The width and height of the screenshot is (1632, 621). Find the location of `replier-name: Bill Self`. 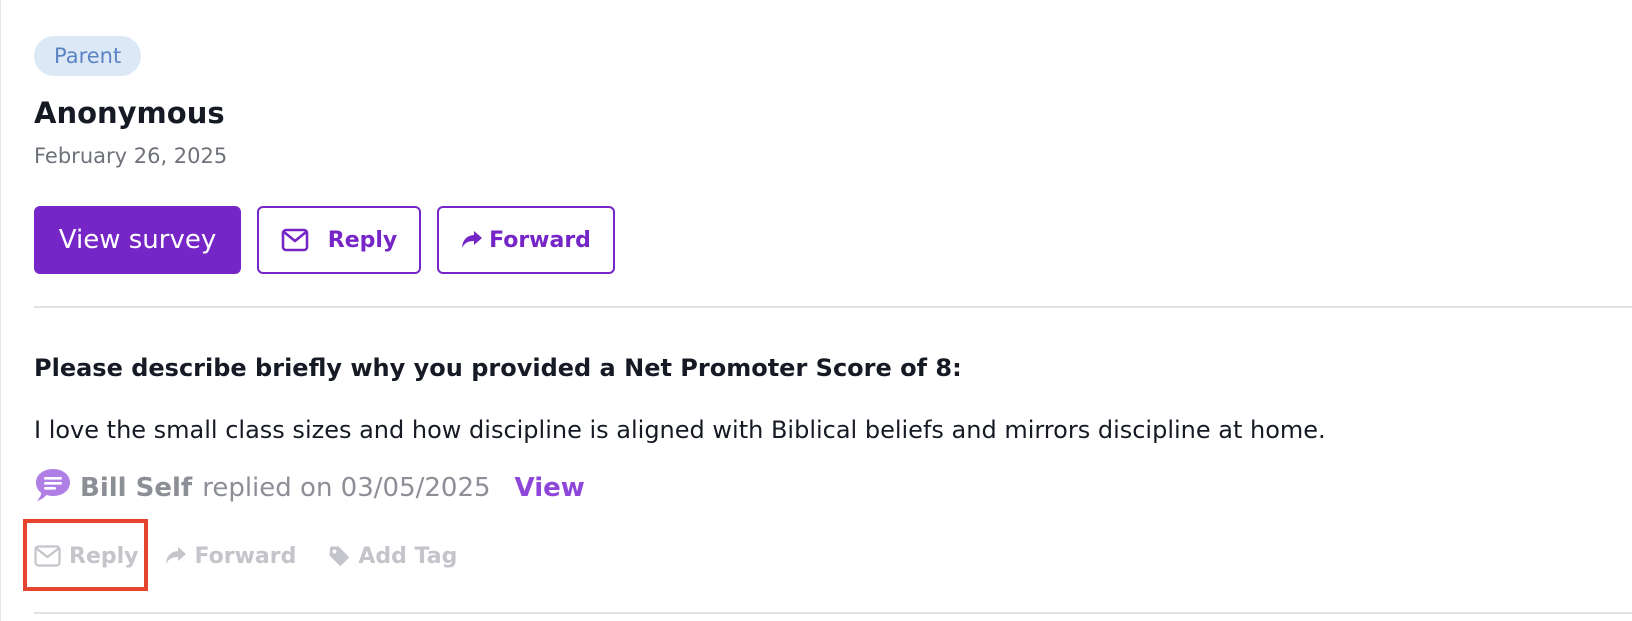

replier-name: Bill Self is located at coordinates (136, 488).